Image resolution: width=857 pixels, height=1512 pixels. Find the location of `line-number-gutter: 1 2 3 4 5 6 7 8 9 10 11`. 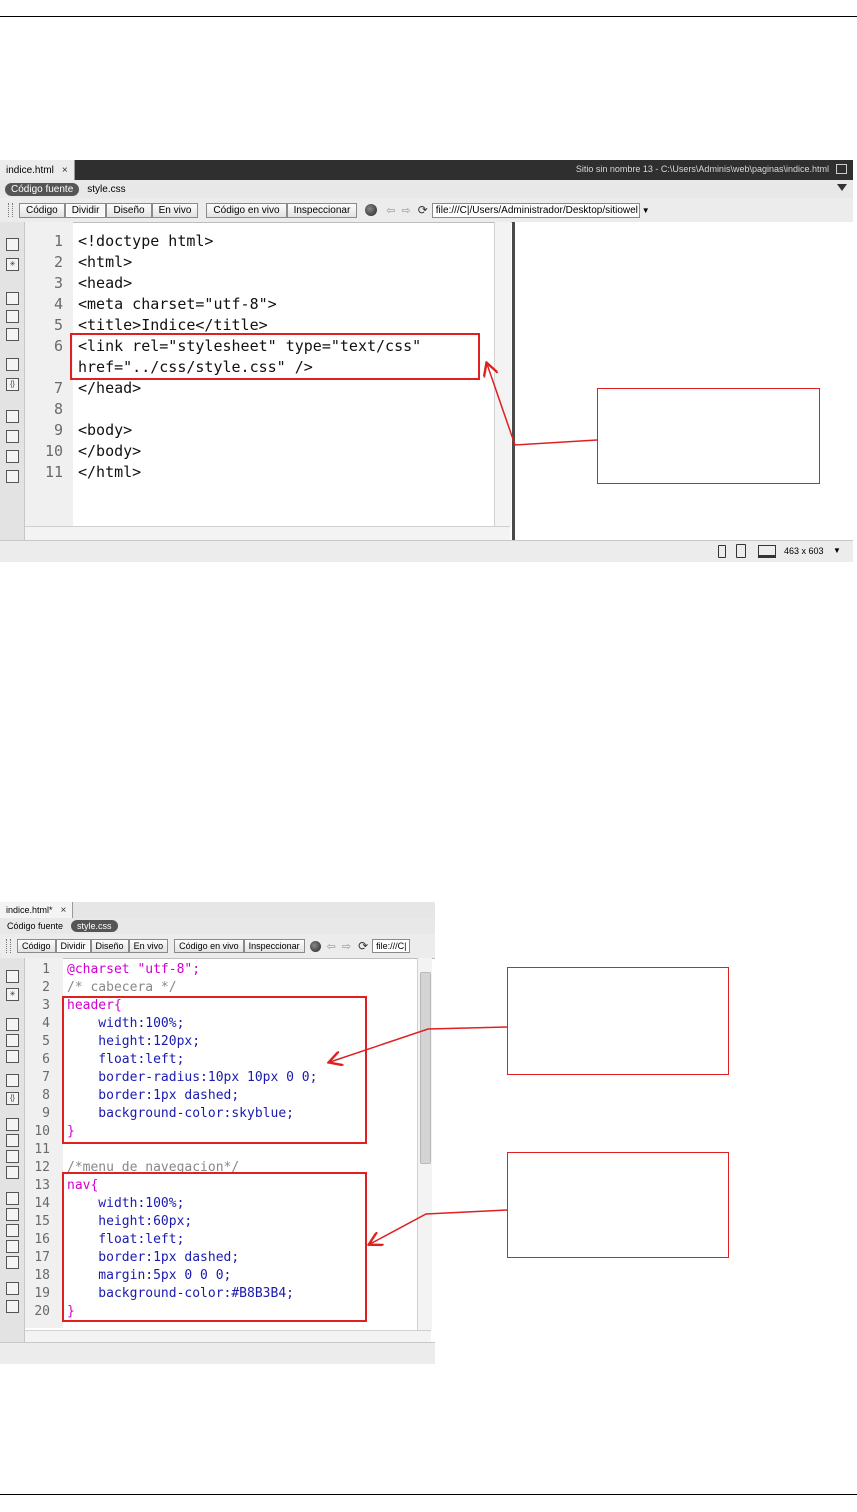

line-number-gutter: 1 2 3 4 5 6 7 8 9 10 11 is located at coordinates (49, 381).